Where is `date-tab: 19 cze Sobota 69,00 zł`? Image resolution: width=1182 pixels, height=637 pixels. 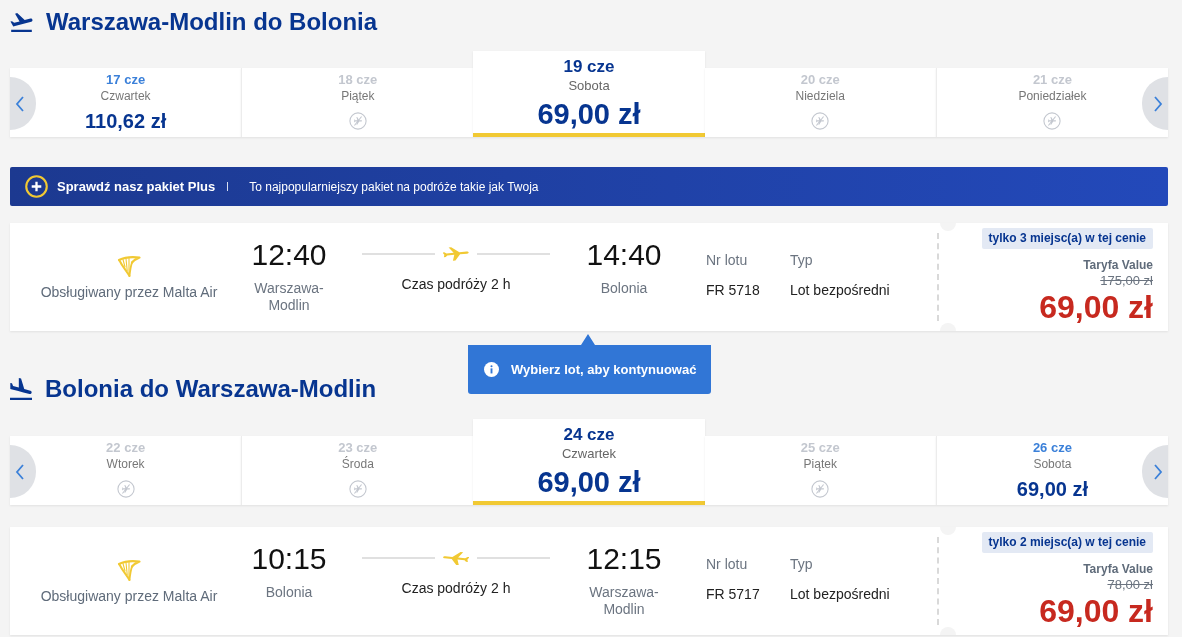 date-tab: 19 cze Sobota 69,00 zł is located at coordinates (589, 94).